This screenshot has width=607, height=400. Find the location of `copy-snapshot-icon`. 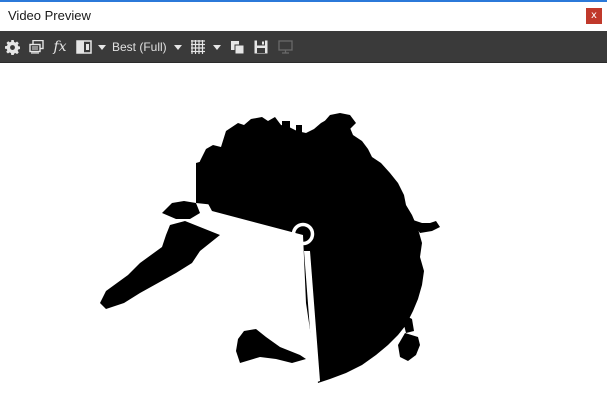

copy-snapshot-icon is located at coordinates (237, 47).